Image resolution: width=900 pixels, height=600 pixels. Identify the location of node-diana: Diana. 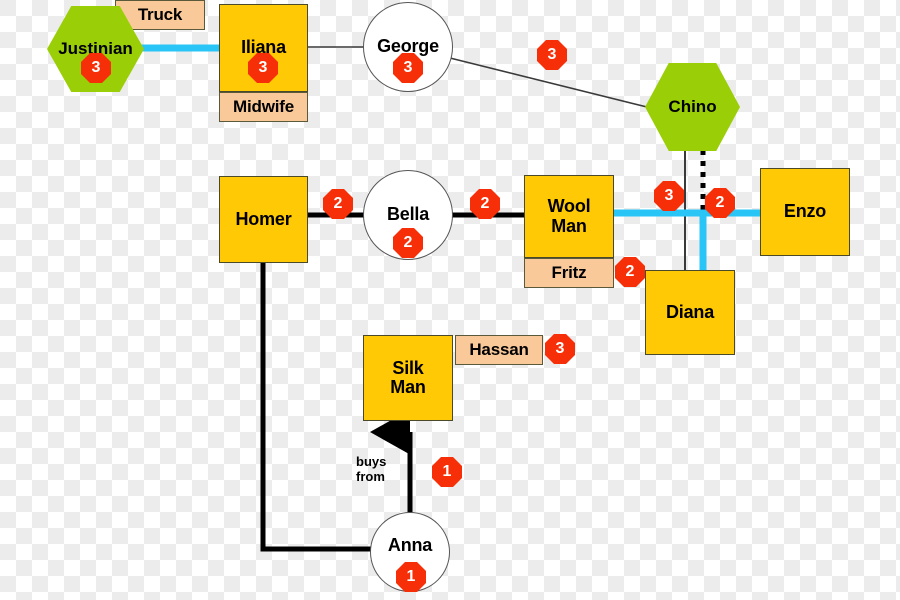
(690, 312).